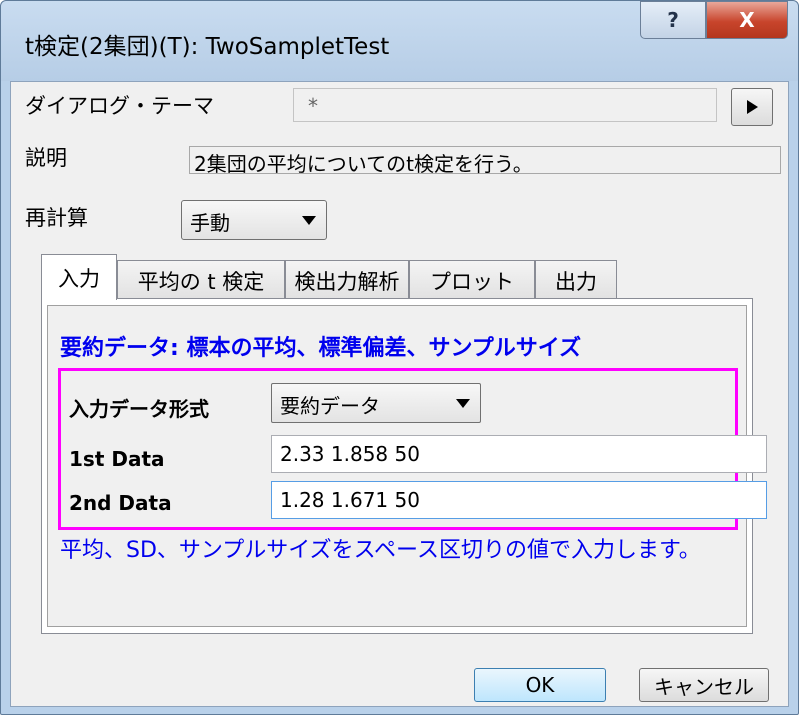 The image size is (801, 717). I want to click on close-button: X, so click(747, 20).